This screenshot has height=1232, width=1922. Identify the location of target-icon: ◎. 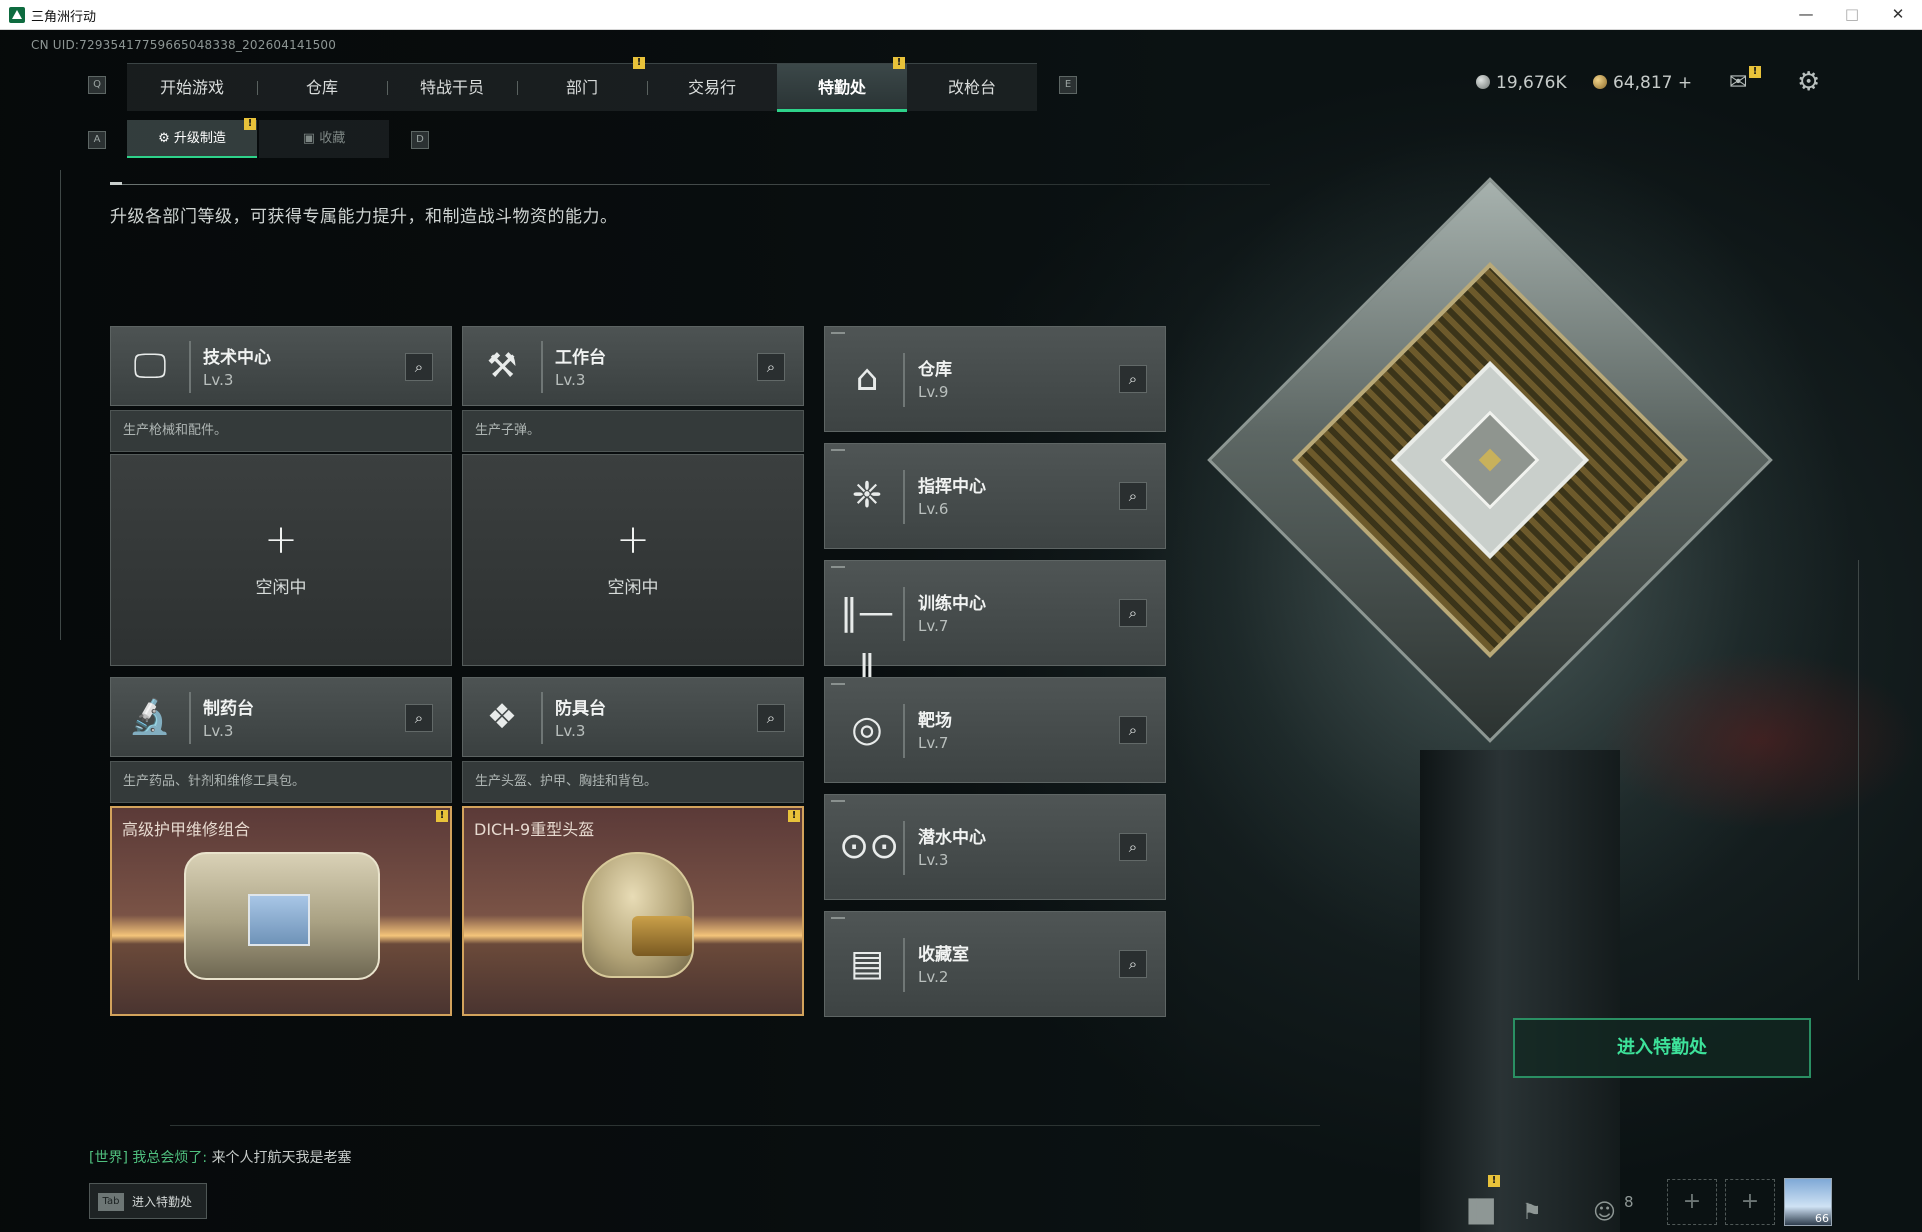
(867, 729).